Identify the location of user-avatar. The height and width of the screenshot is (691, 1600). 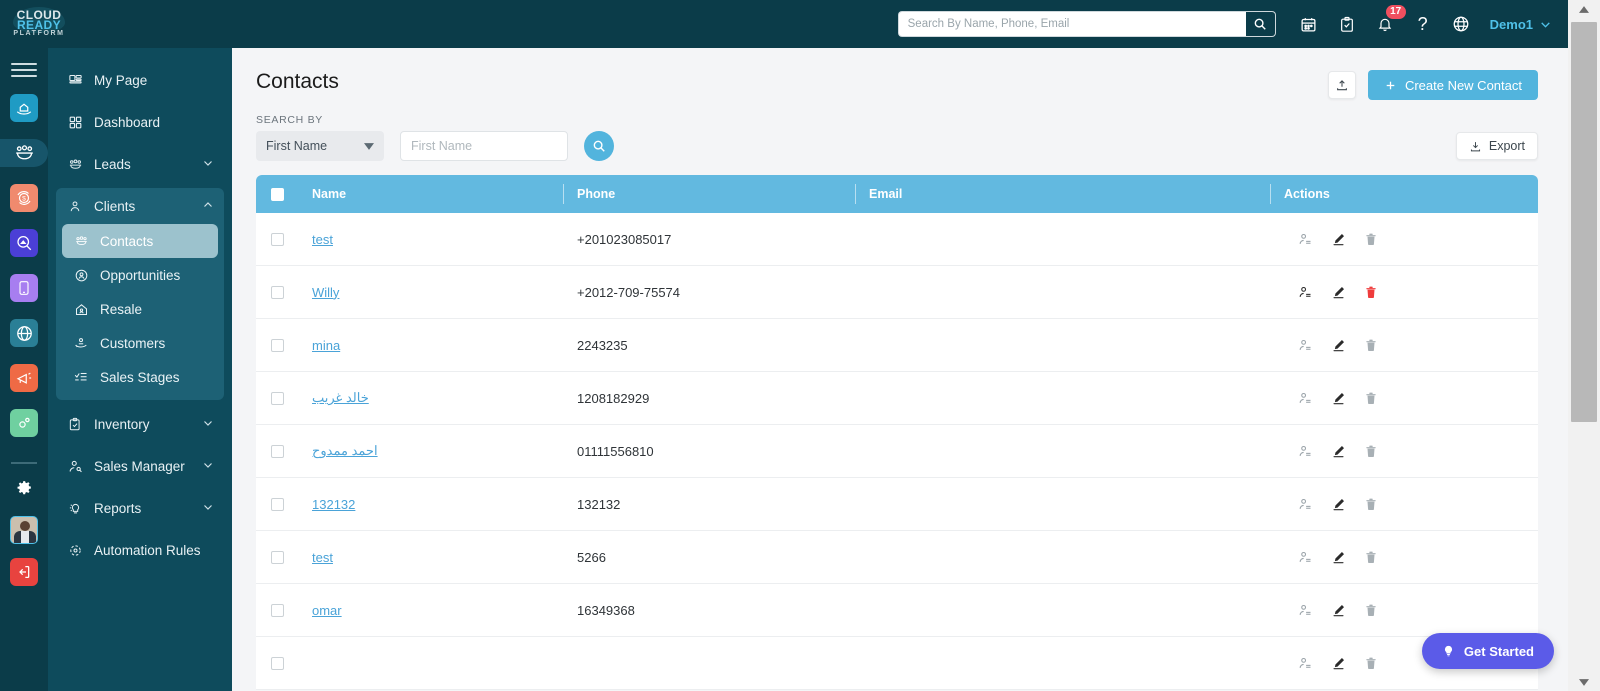
(24, 530).